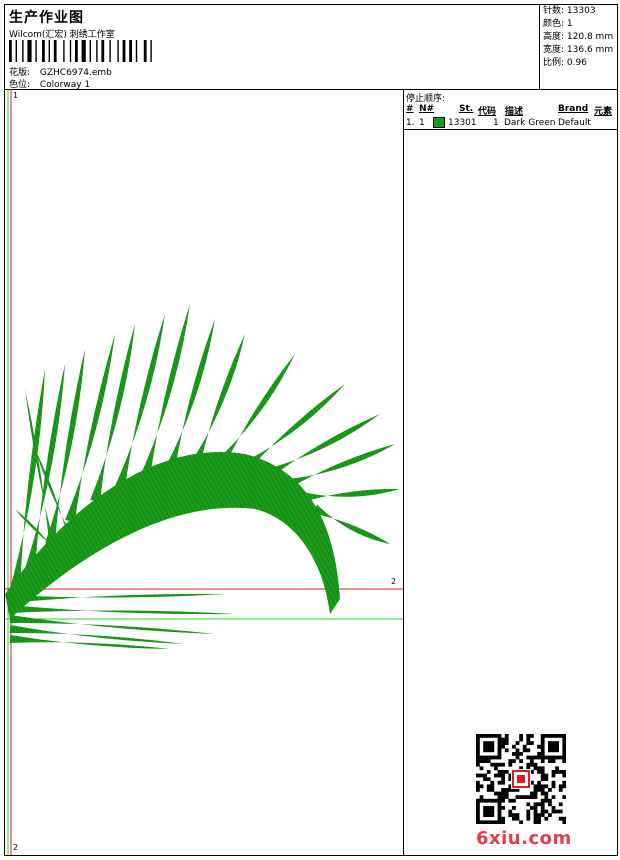 Image resolution: width=620 pixels, height=860 pixels. What do you see at coordinates (426, 99) in the screenshot?
I see `stop-sequence-caption: 停止顺序:` at bounding box center [426, 99].